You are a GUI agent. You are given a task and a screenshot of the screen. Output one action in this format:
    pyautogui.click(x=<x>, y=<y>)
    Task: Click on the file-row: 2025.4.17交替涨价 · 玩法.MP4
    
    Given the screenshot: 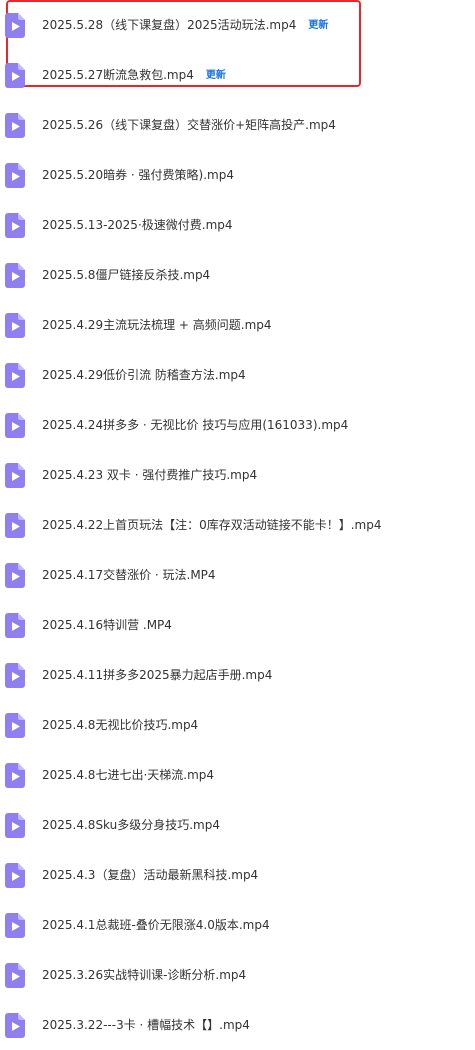 What is the action you would take?
    pyautogui.click(x=237, y=575)
    